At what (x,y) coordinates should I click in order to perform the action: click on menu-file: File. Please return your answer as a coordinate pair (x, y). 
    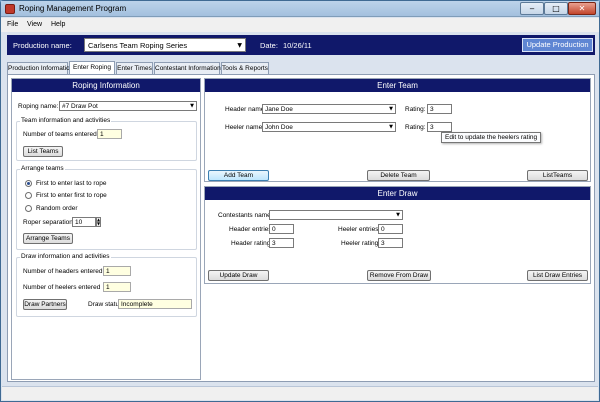
    Looking at the image, I should click on (12, 24).